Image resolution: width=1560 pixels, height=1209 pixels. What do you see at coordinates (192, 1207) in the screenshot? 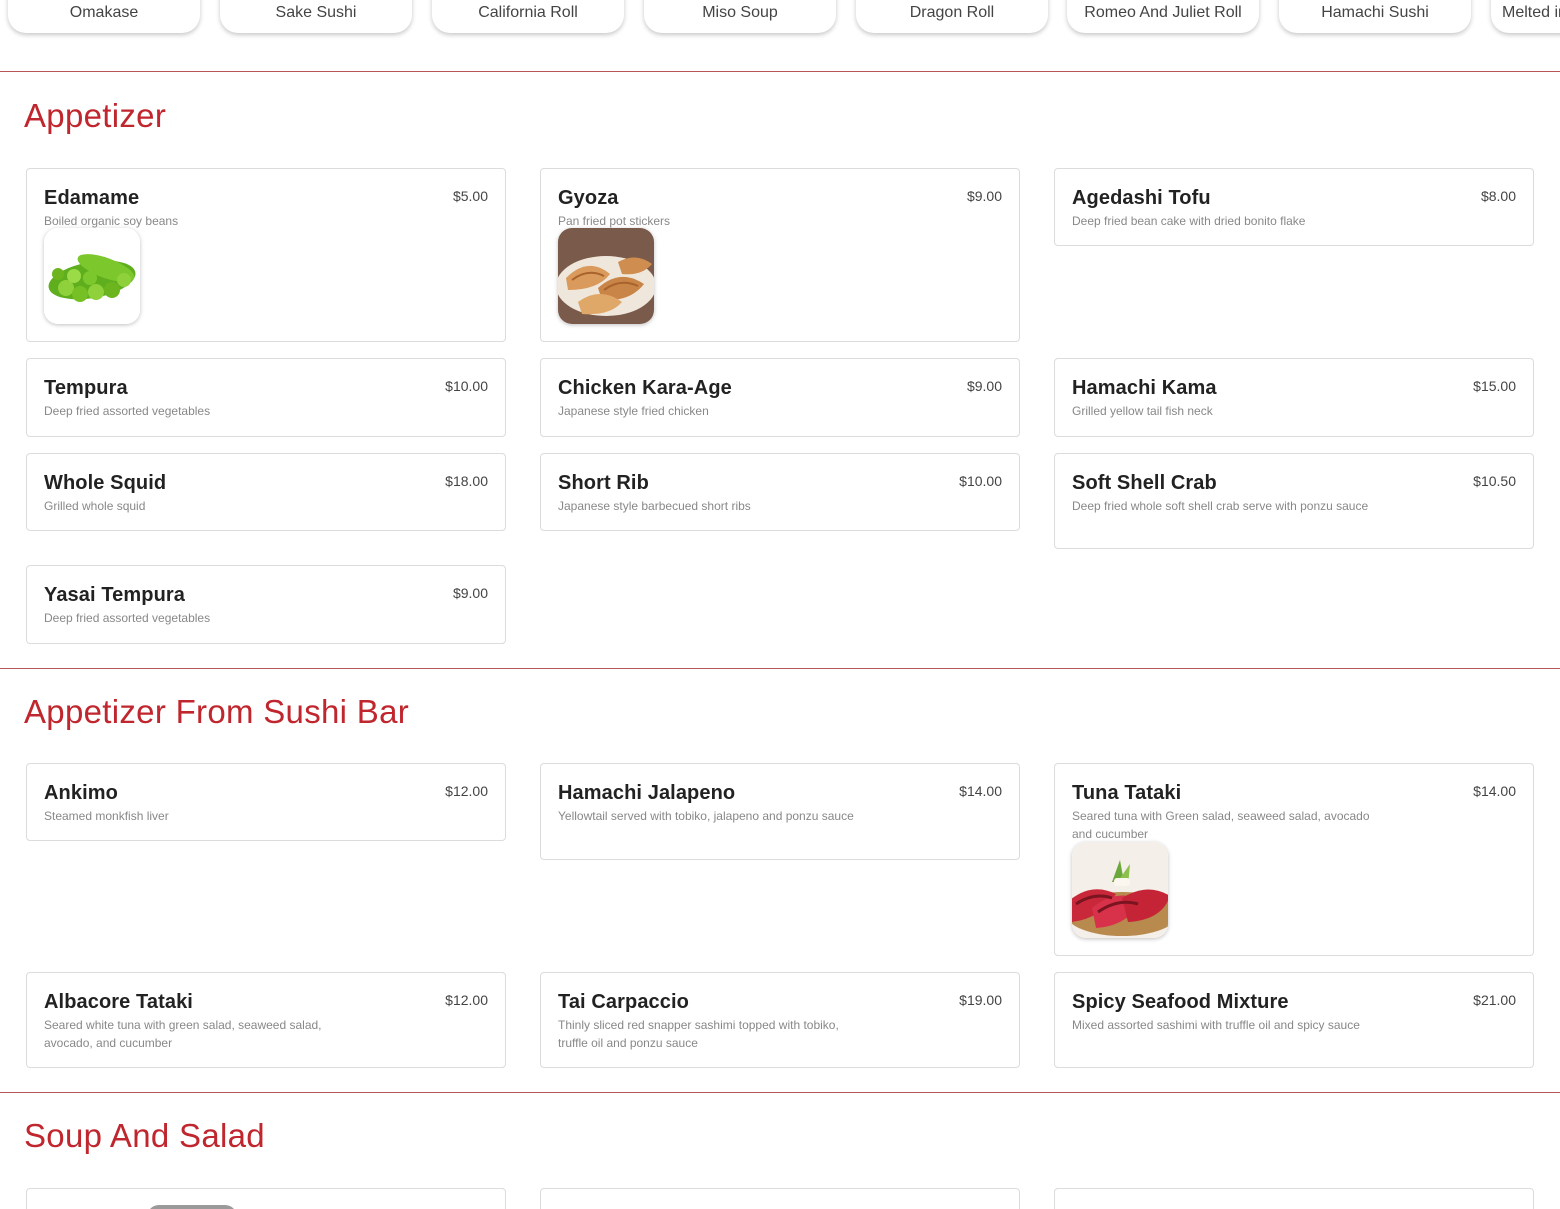
I see `item-image-partial` at bounding box center [192, 1207].